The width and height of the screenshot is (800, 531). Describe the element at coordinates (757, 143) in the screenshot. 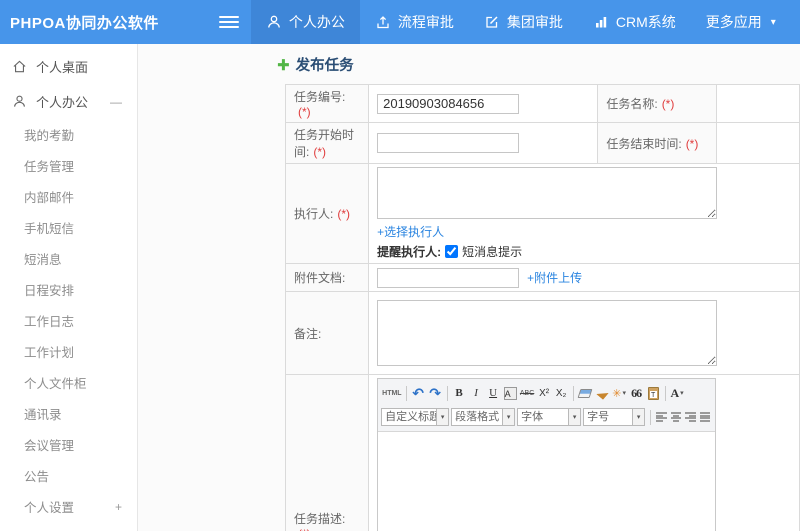

I see `end-time-cell` at that location.